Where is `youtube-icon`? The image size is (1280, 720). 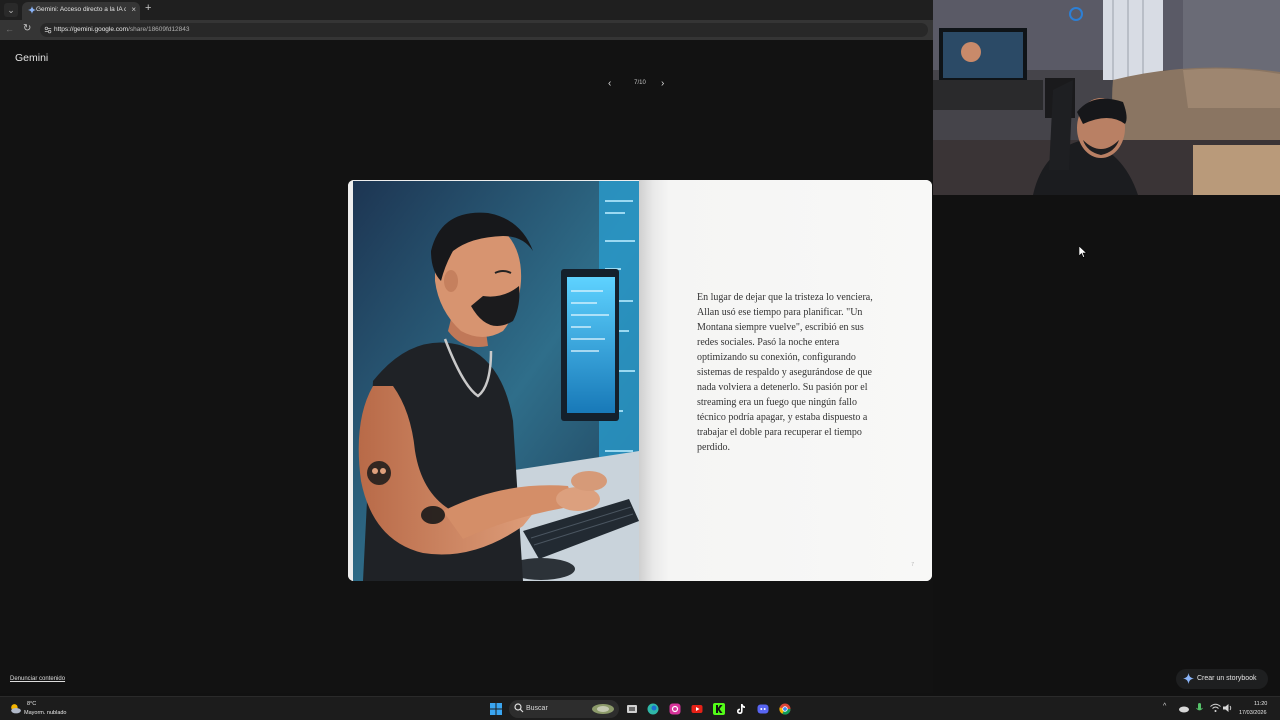
youtube-icon is located at coordinates (697, 709).